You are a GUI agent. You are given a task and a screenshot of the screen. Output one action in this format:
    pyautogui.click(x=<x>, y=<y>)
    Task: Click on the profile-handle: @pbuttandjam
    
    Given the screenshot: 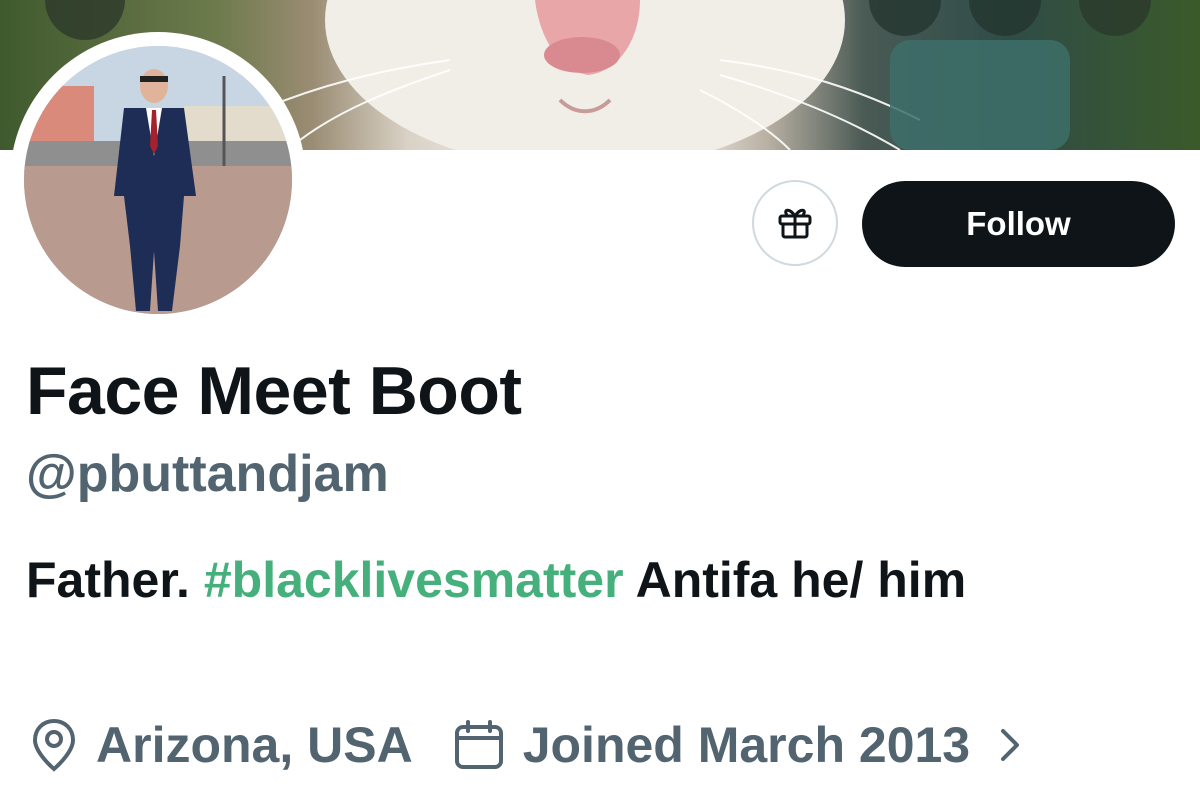 What is the action you would take?
    pyautogui.click(x=207, y=474)
    